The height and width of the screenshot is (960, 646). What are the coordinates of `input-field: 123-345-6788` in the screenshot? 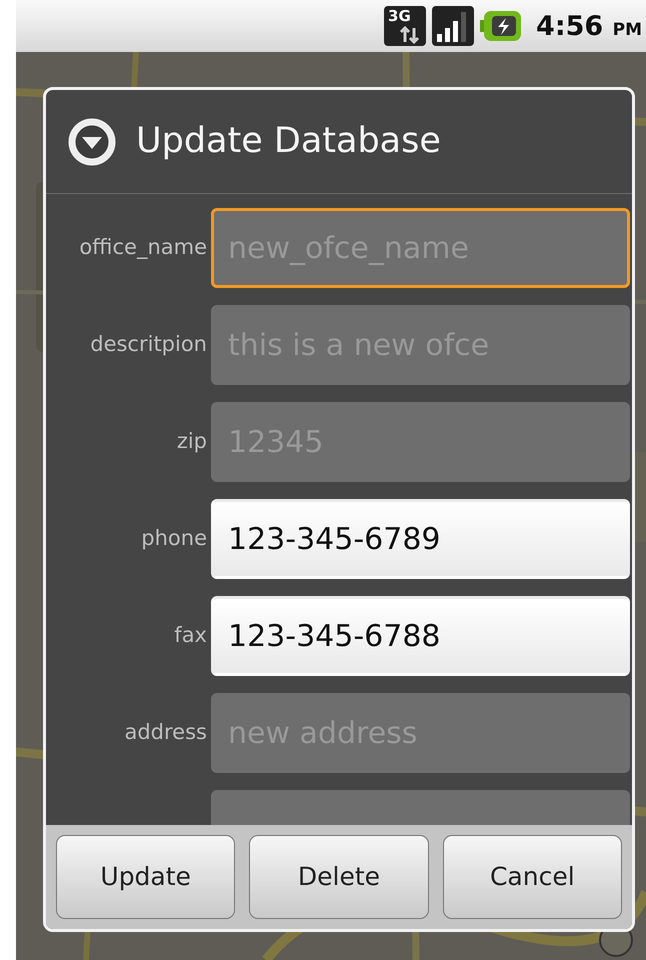 It's located at (420, 636).